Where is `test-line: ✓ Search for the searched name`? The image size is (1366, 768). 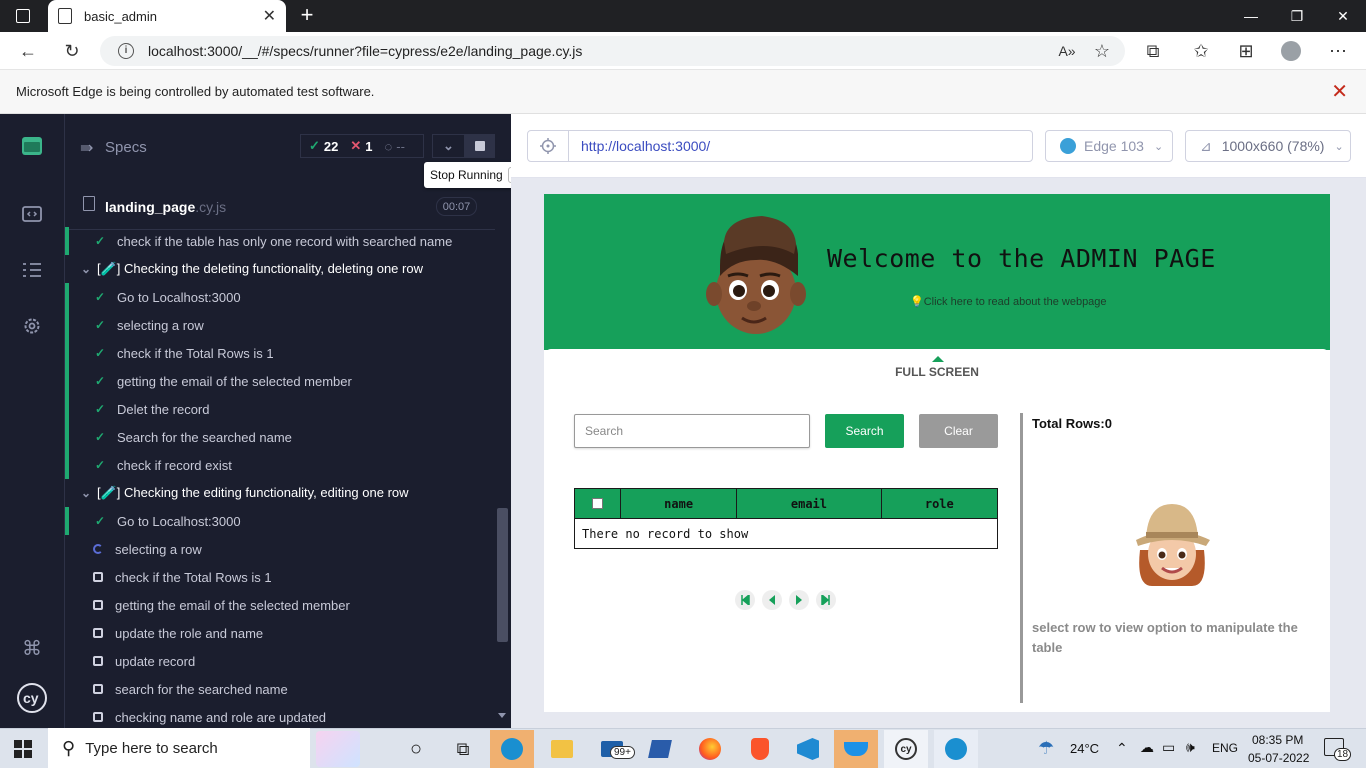
test-line: ✓ Search for the searched name is located at coordinates (280, 437).